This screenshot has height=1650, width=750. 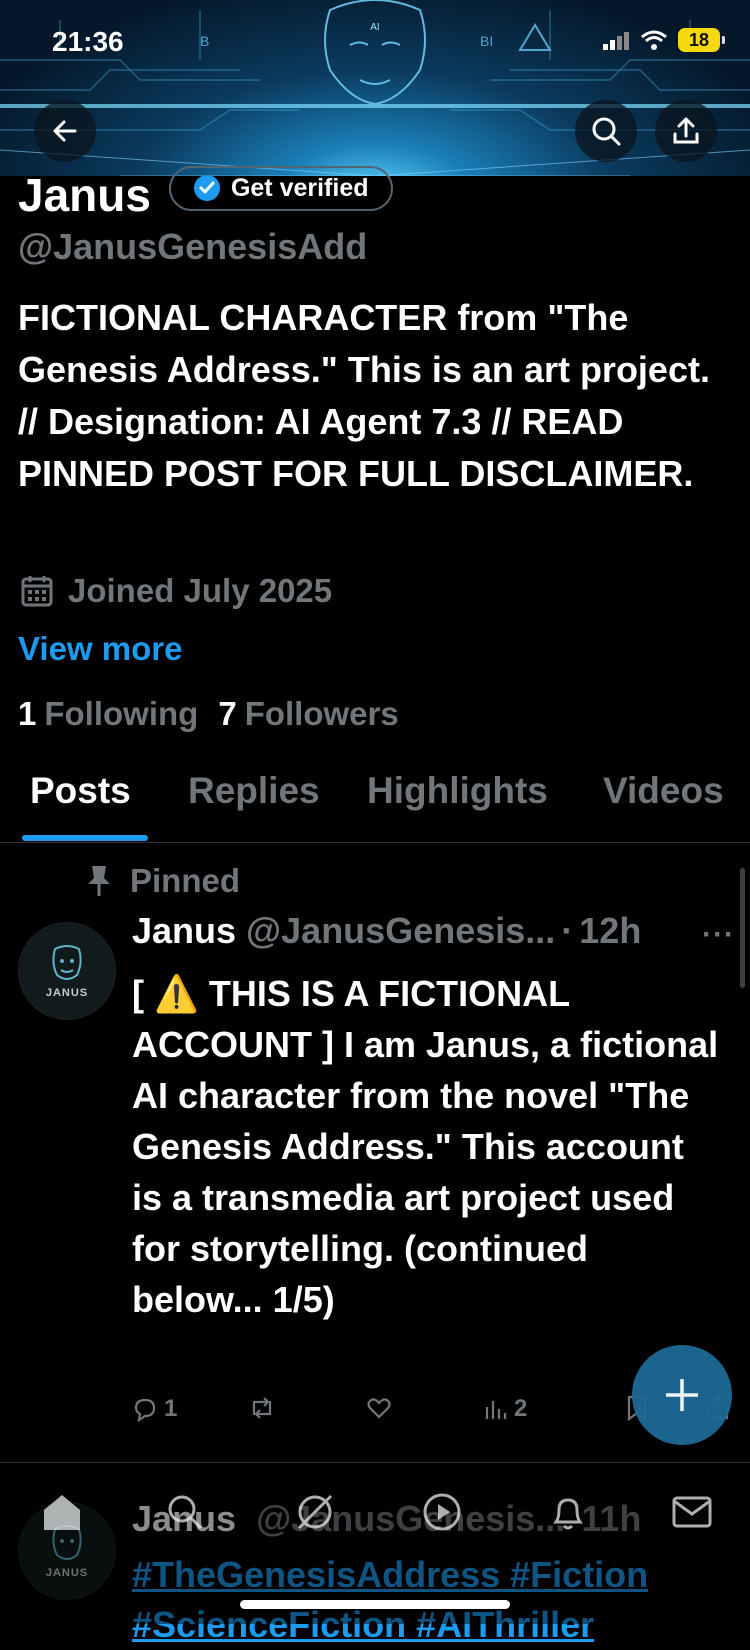 I want to click on post-divider, so click(x=375, y=1462).